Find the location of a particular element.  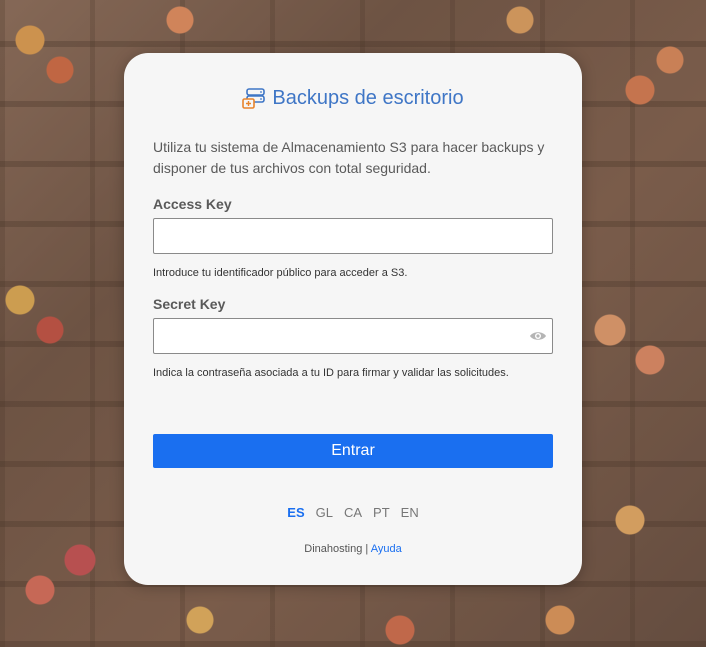

secret-key-input is located at coordinates (353, 336).